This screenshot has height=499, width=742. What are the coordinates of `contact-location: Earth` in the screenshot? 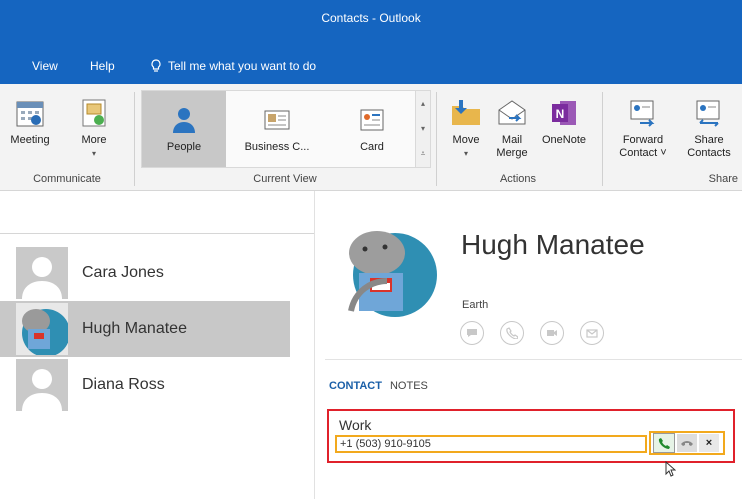 It's located at (475, 305).